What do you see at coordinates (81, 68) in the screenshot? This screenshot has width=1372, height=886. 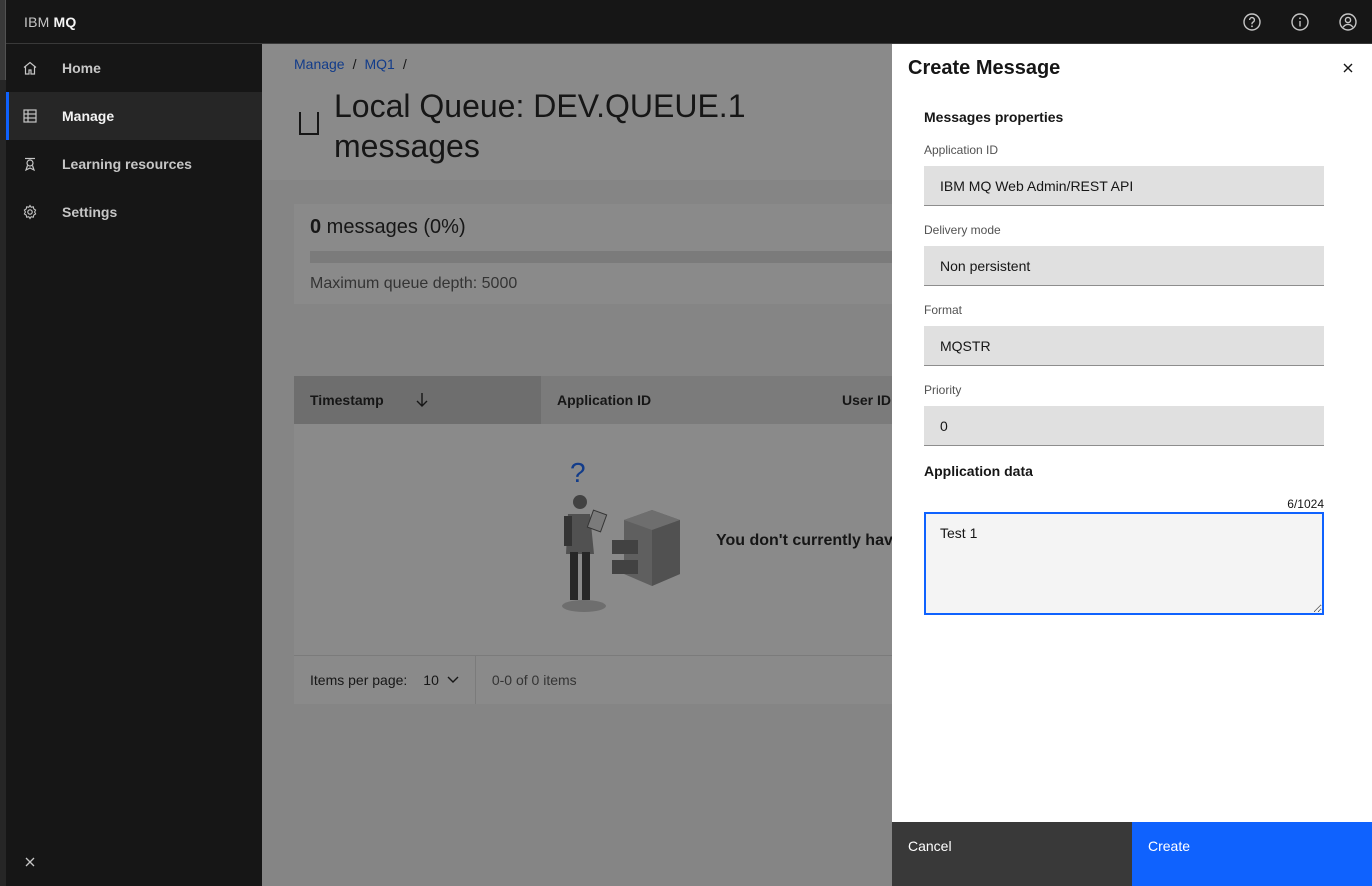 I see `nav-item-label: Home` at bounding box center [81, 68].